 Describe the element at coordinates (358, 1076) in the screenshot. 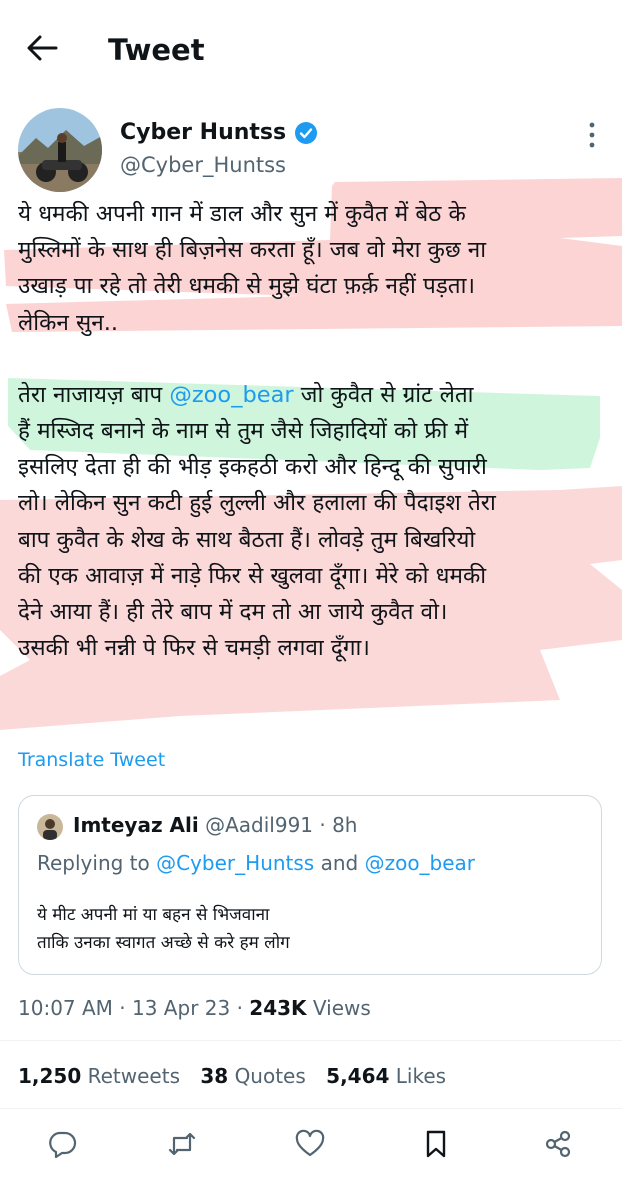

I see `likes-count: 5,464` at that location.